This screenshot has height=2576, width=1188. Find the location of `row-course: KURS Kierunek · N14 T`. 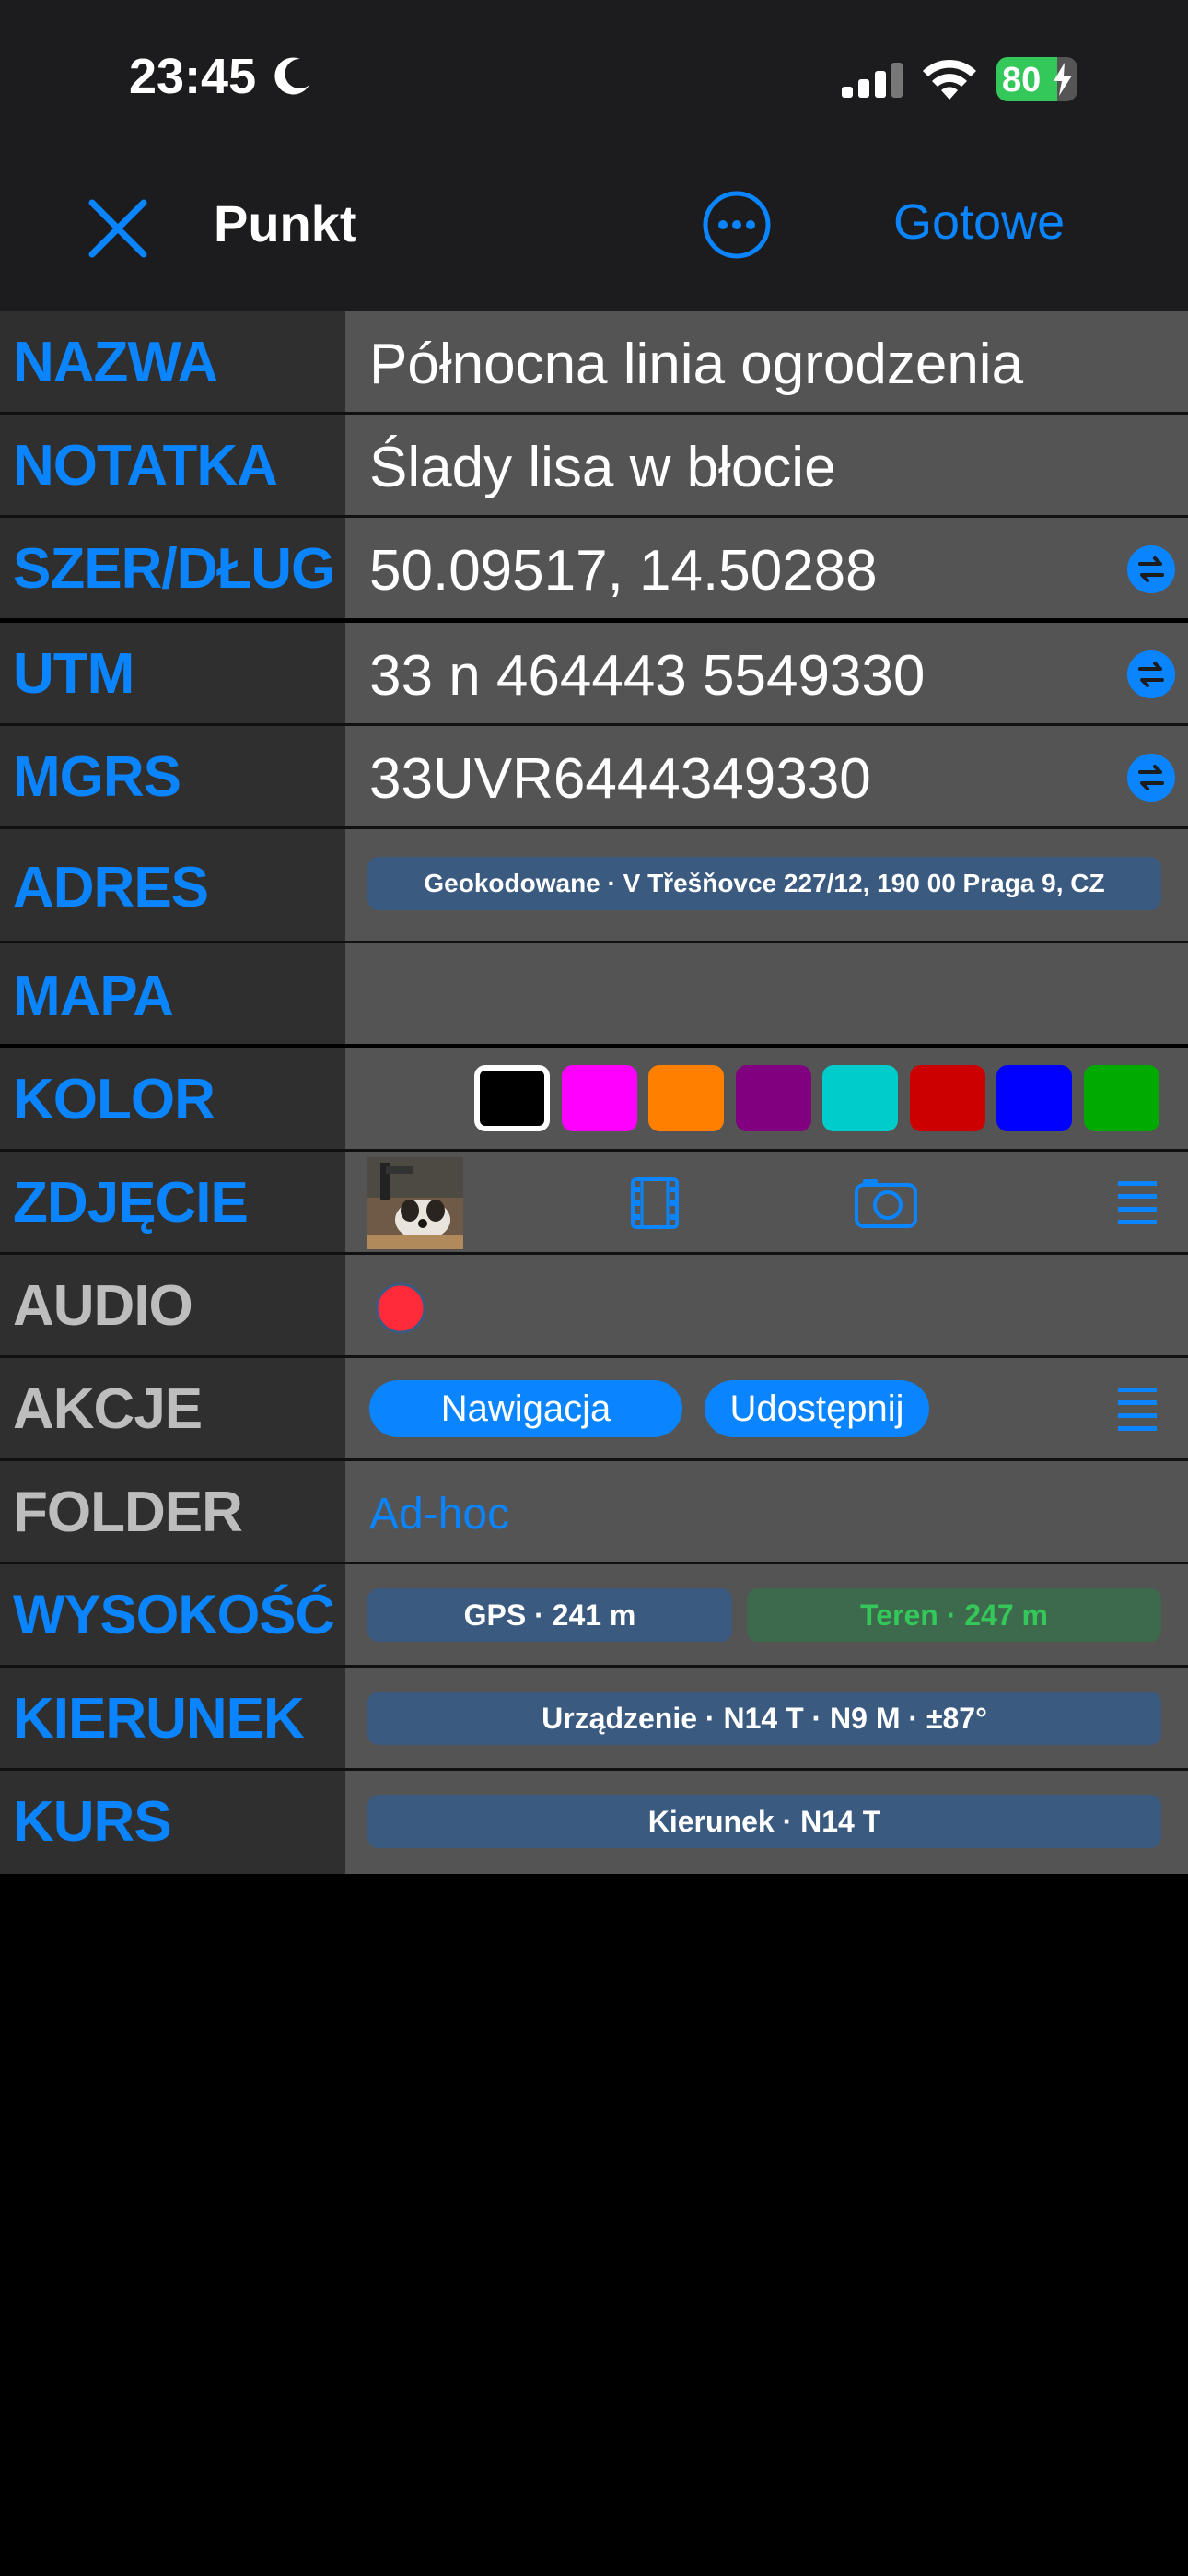

row-course: KURS Kierunek · N14 T is located at coordinates (594, 1822).